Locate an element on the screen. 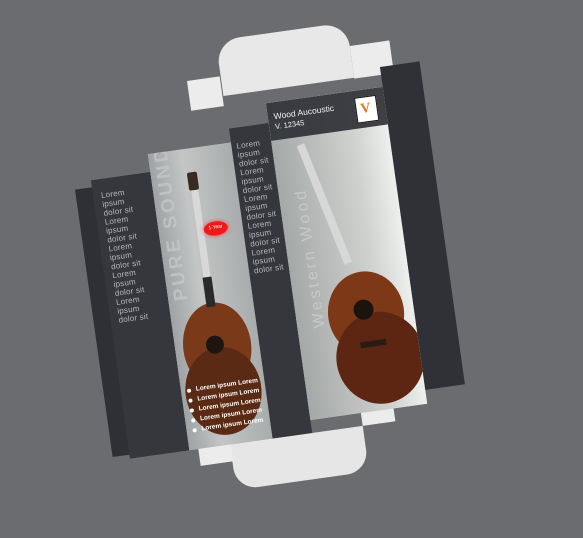 This screenshot has height=538, width=583. brand-logo: V is located at coordinates (366, 109).